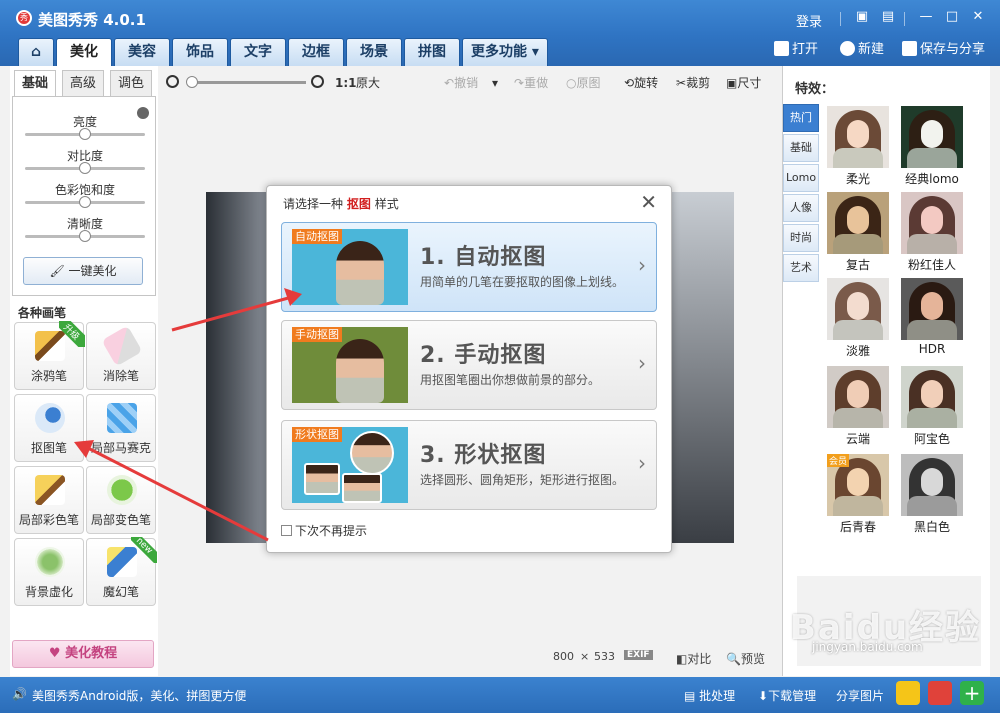  I want to click on close-icon: ✕, so click(648, 202).